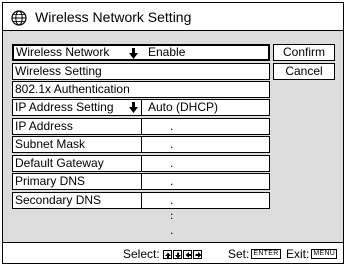 This screenshot has height=267, width=348. What do you see at coordinates (58, 71) in the screenshot?
I see `row-label: Wireless Setting` at bounding box center [58, 71].